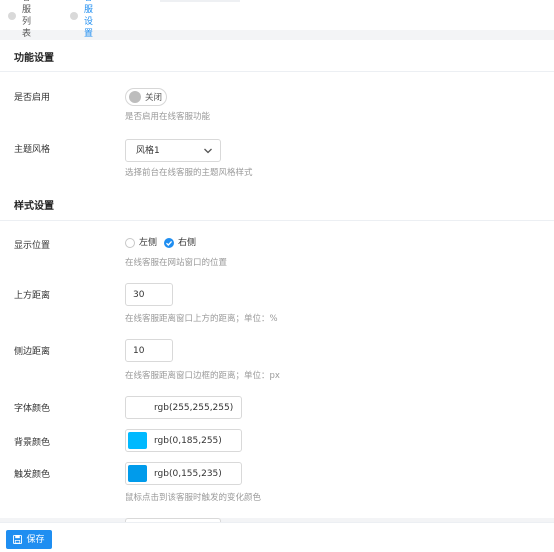 This screenshot has height=552, width=554. I want to click on enable-toggle: 关闭, so click(146, 97).